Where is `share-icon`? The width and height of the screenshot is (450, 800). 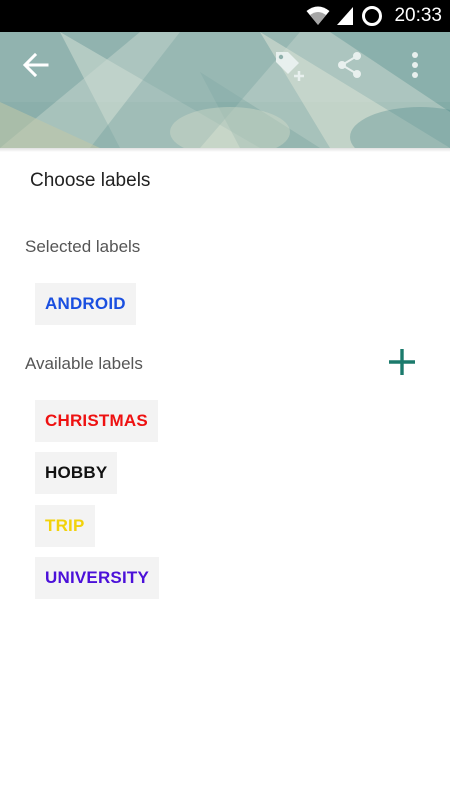
share-icon is located at coordinates (350, 67).